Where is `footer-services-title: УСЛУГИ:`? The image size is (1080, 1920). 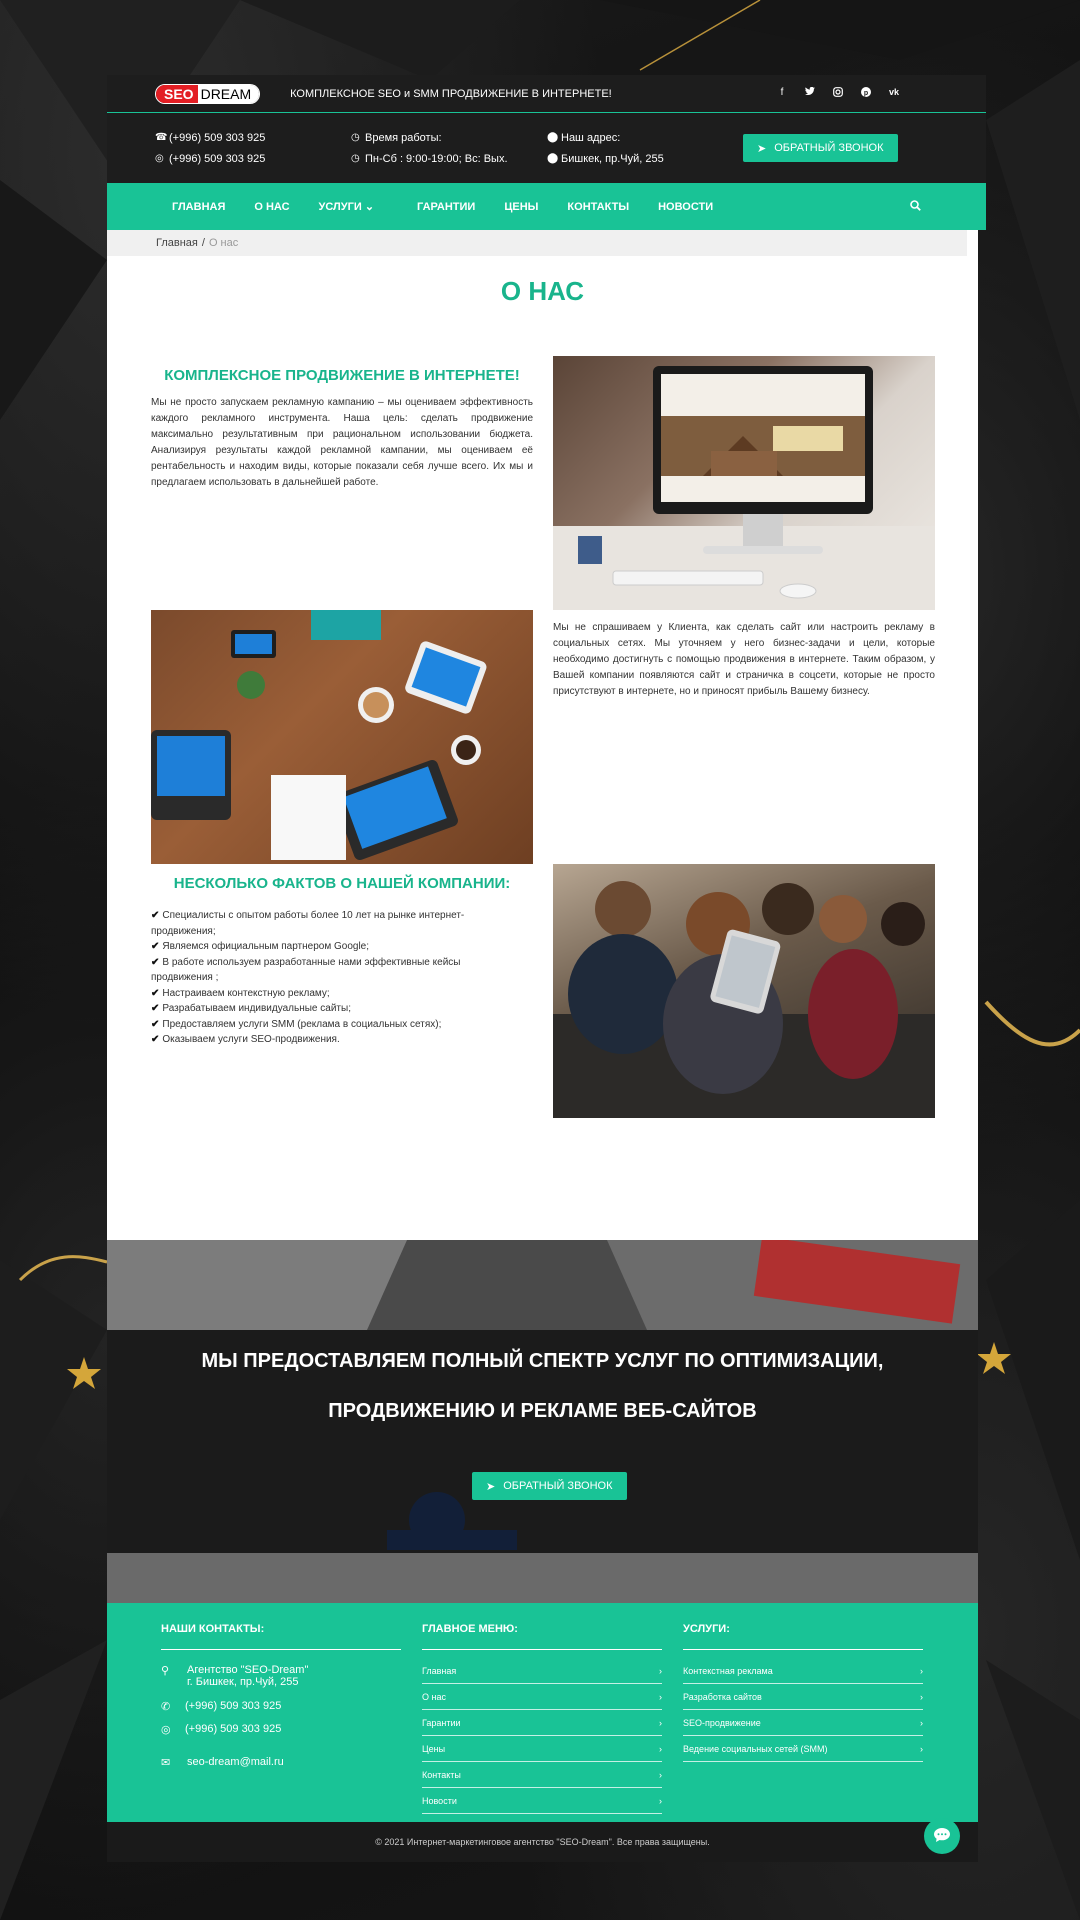
footer-services-title: УСЛУГИ: is located at coordinates (803, 1636).